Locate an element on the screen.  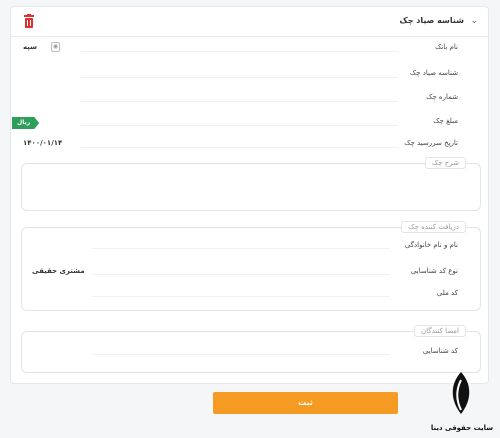
id-type-row: نوع کد شناسایی مشتری حقیقی is located at coordinates (251, 273).